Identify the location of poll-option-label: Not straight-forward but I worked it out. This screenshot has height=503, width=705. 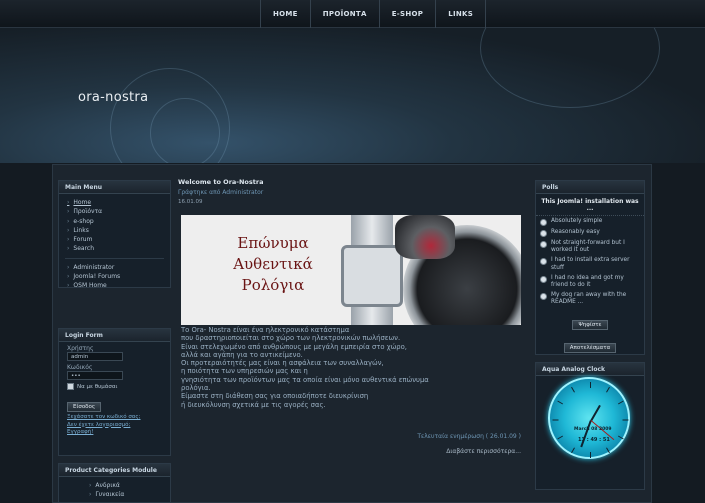
(588, 247).